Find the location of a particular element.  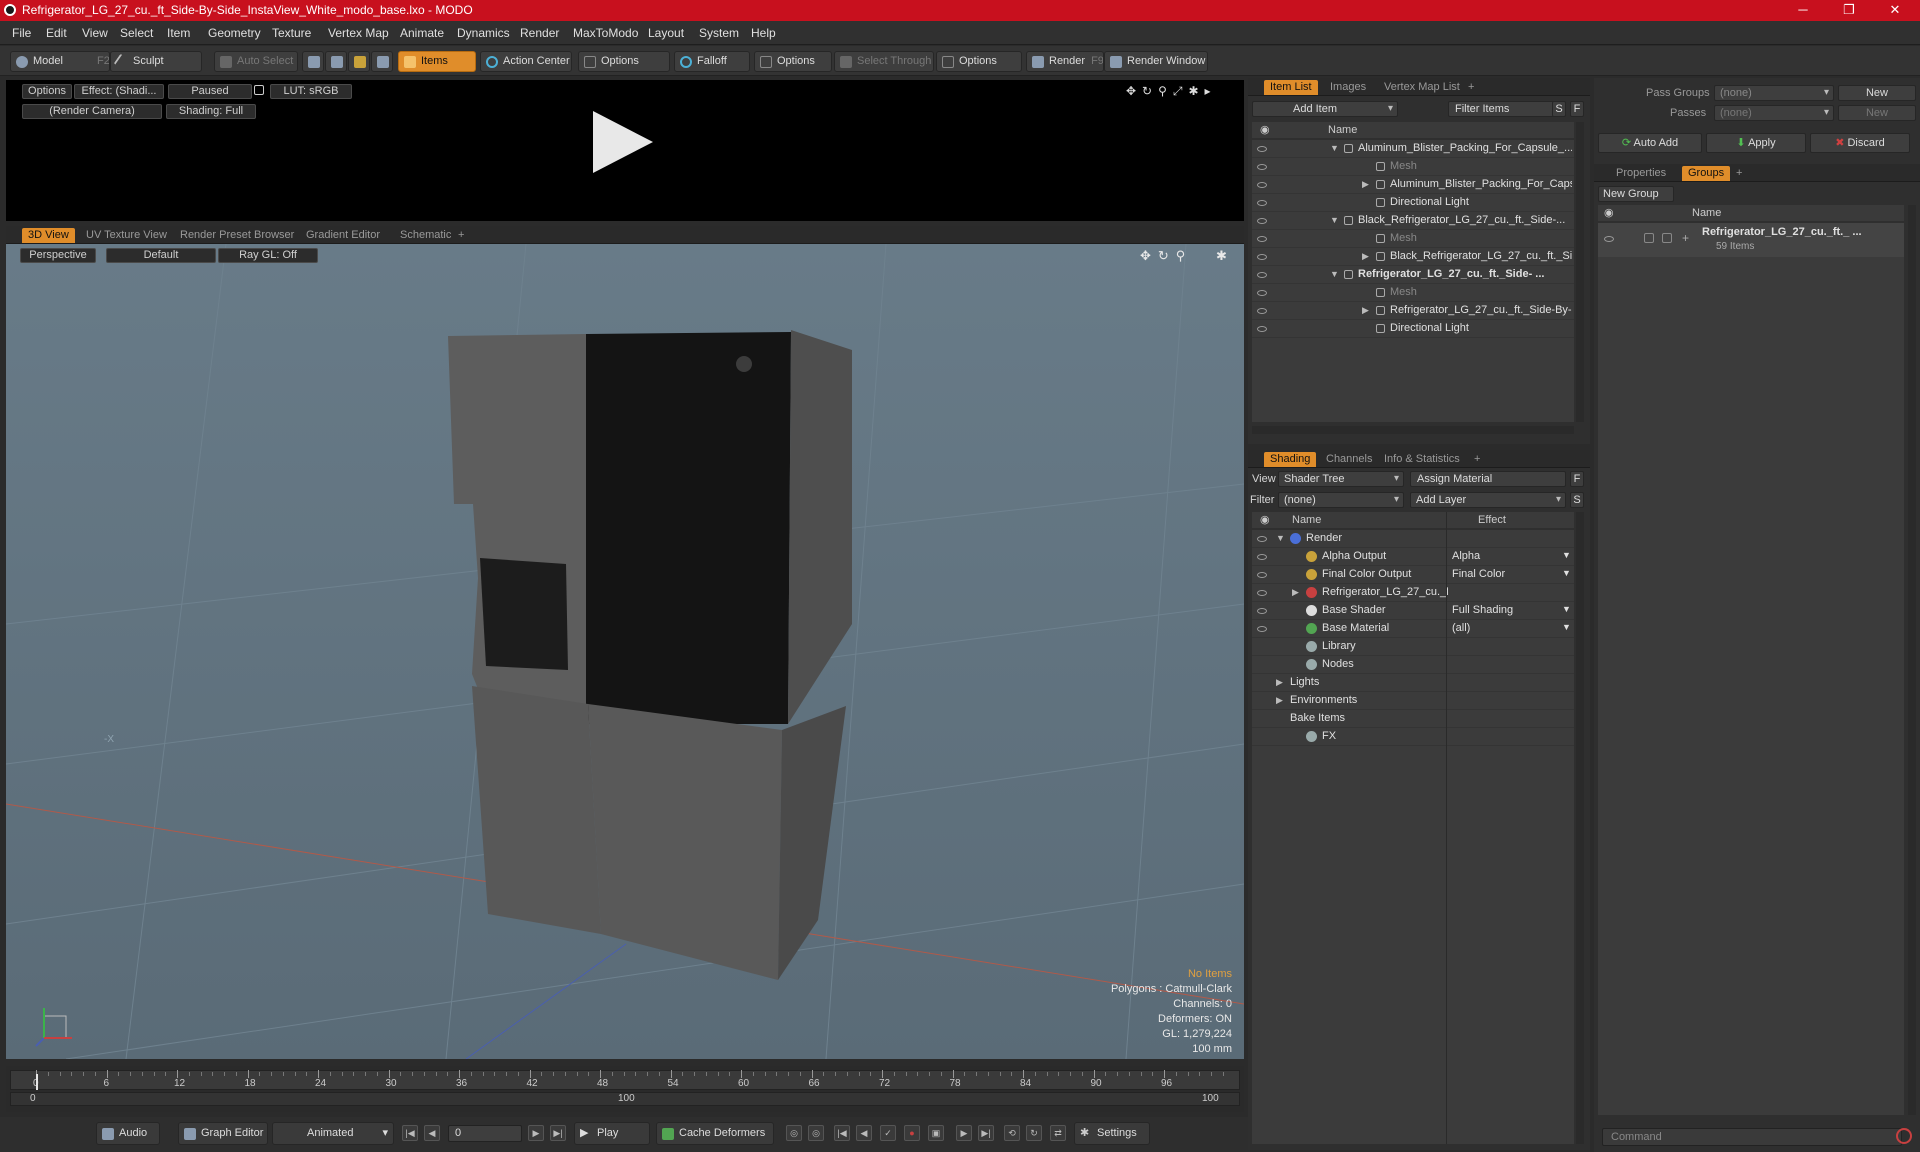

bounce-icon: ⇄ is located at coordinates (1058, 1133).